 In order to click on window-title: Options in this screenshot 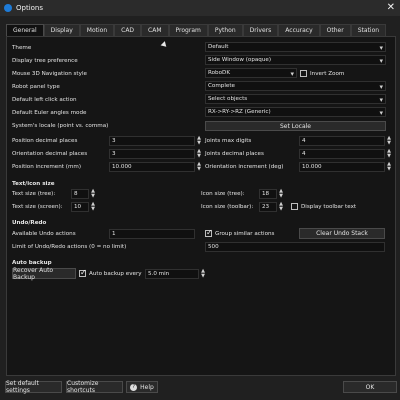, I will do `click(30, 8)`.